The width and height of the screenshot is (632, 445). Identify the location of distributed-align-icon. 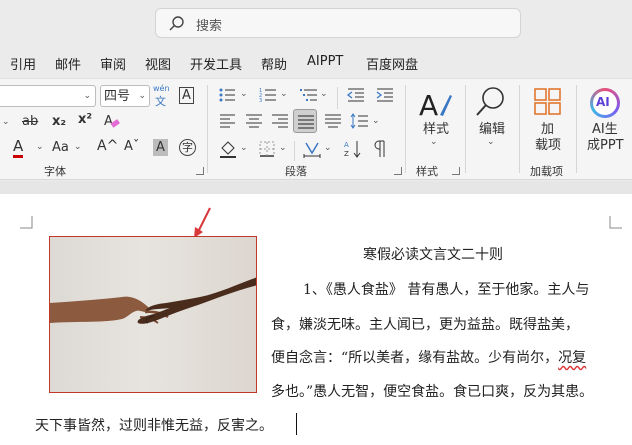
(333, 121).